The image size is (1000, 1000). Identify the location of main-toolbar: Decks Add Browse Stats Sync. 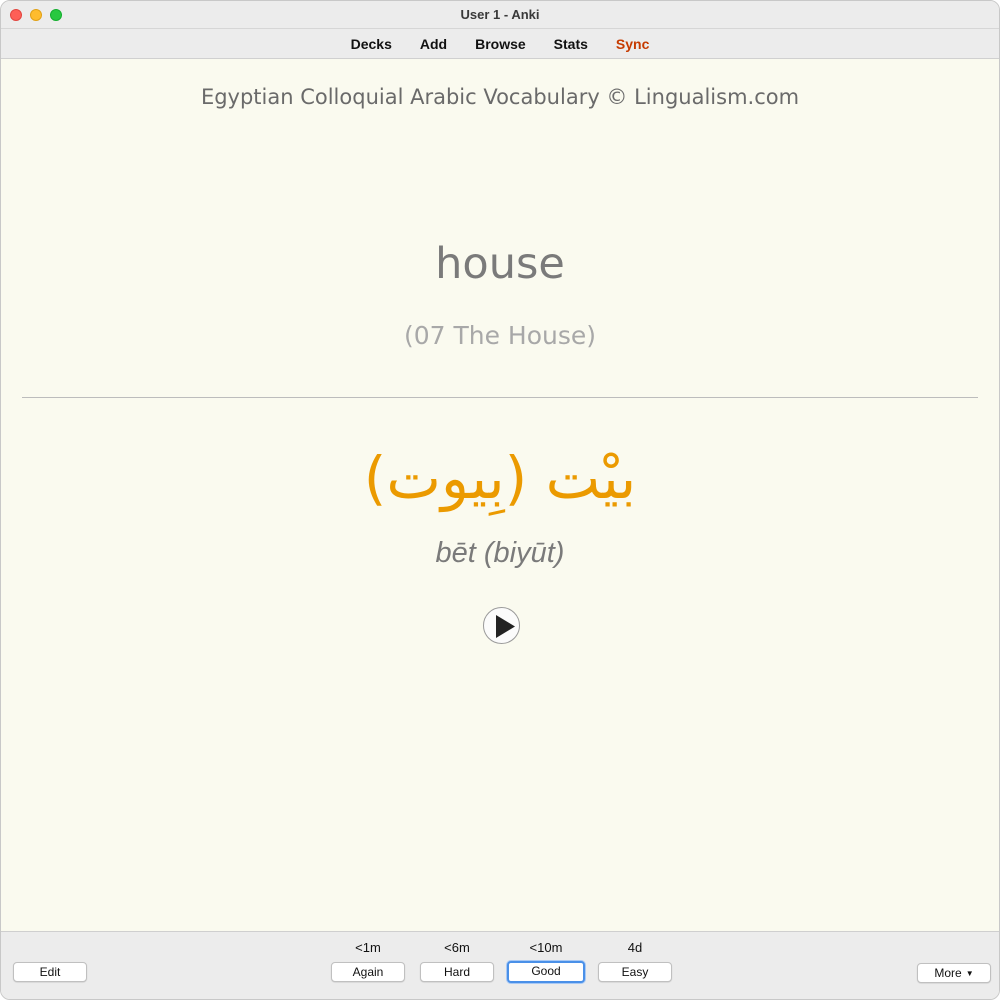
(500, 44).